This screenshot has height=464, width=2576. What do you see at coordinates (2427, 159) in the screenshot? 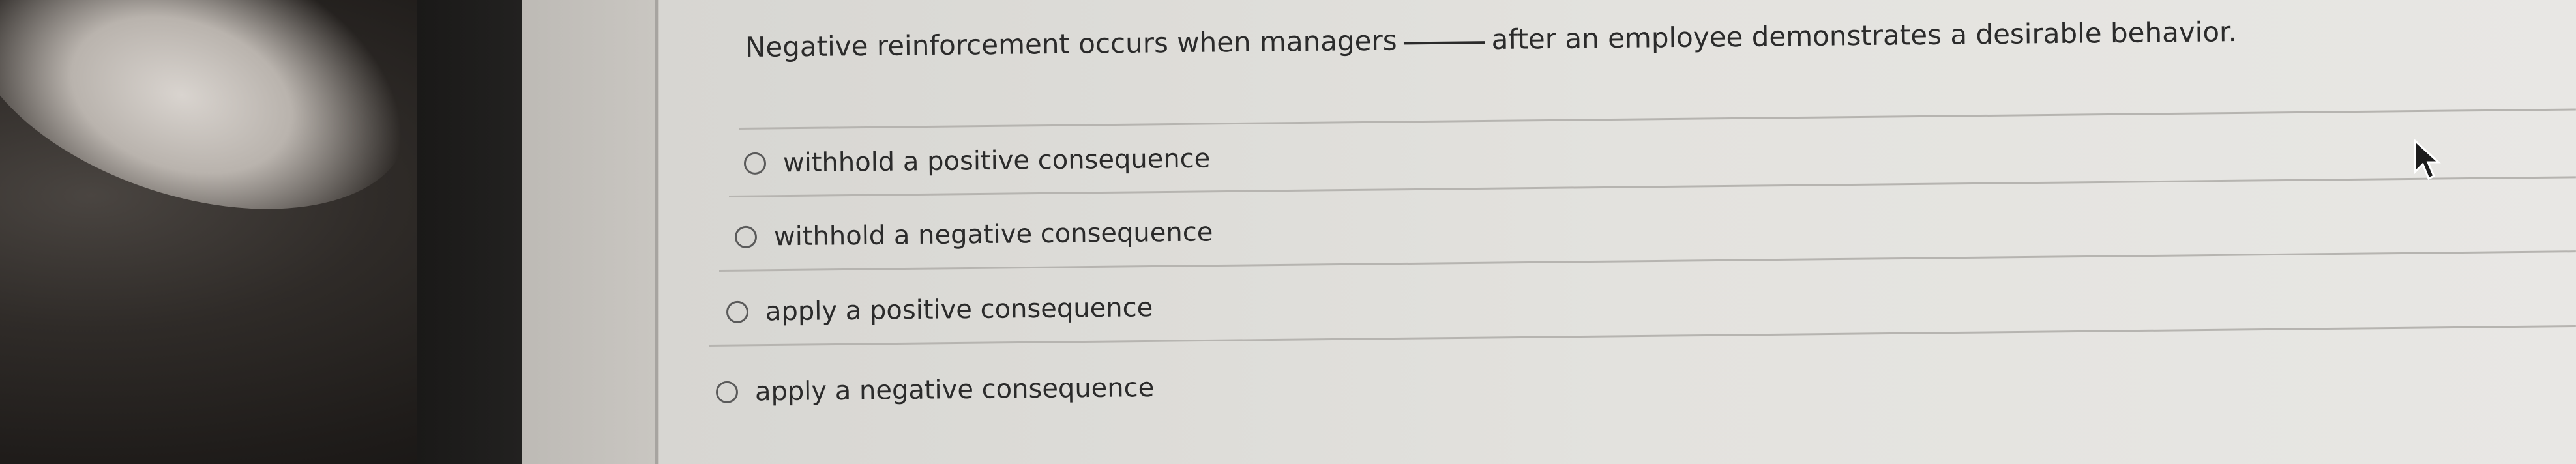
I see `pointer-arrow-icon` at bounding box center [2427, 159].